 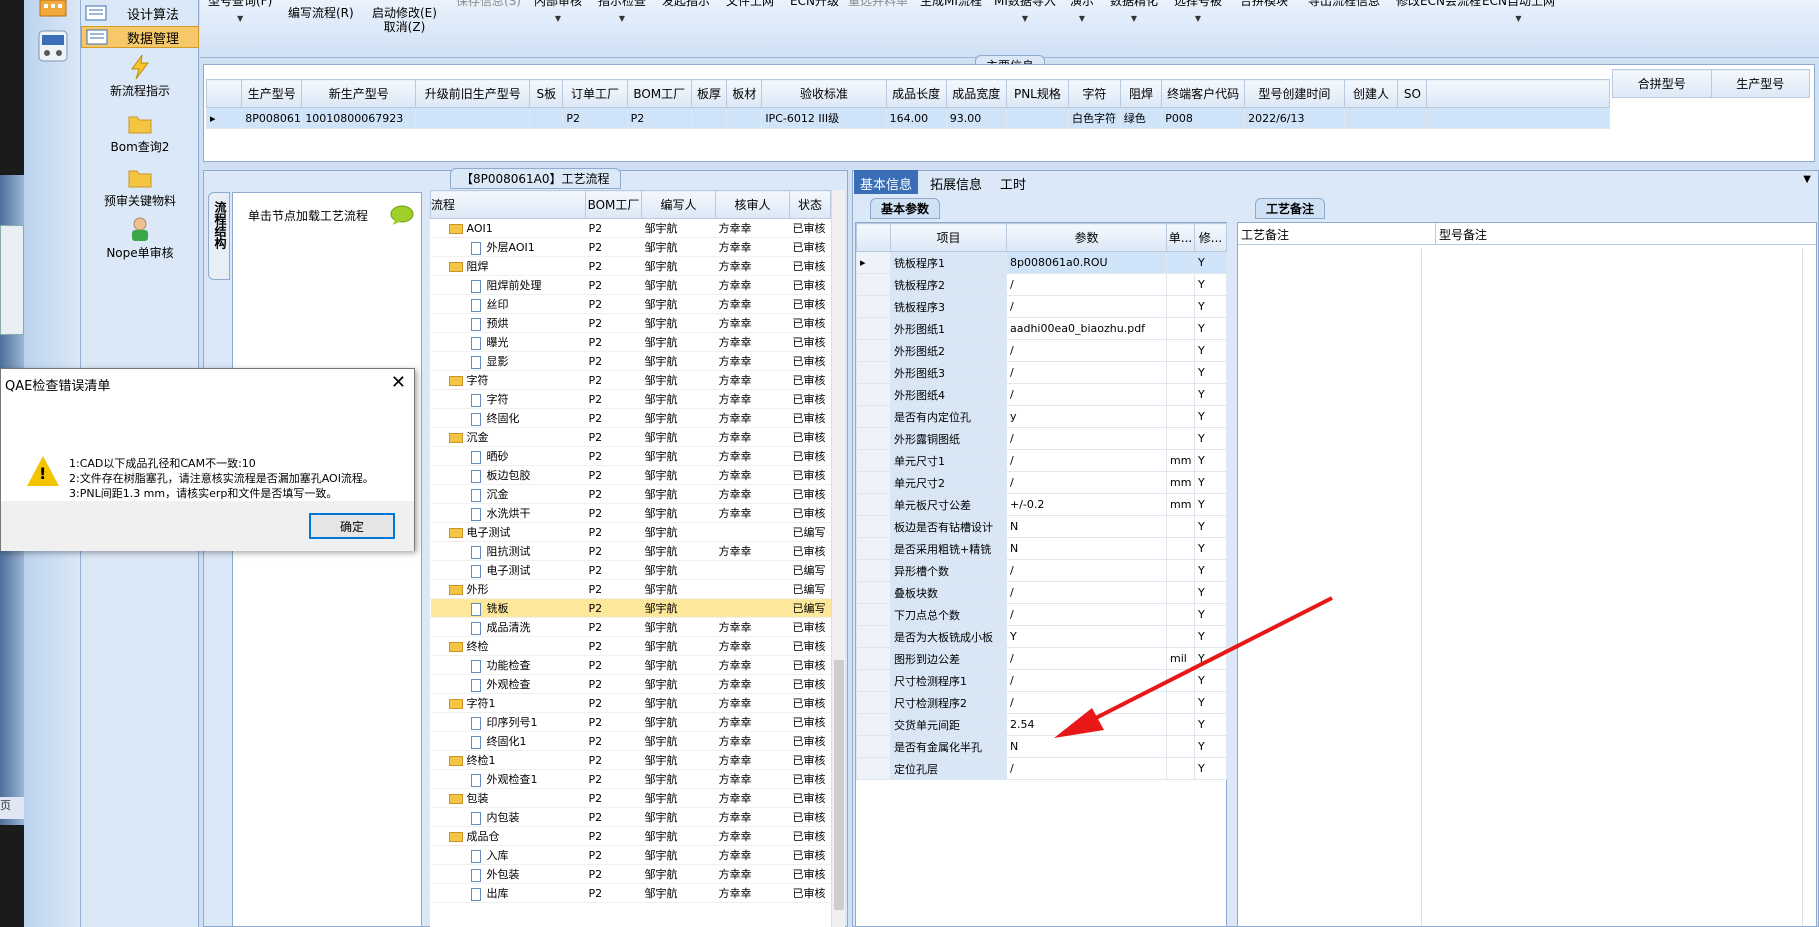 I want to click on flow-row: 板边包胶 P2 邹宇航 方幸幸 已审核, so click(x=630, y=475).